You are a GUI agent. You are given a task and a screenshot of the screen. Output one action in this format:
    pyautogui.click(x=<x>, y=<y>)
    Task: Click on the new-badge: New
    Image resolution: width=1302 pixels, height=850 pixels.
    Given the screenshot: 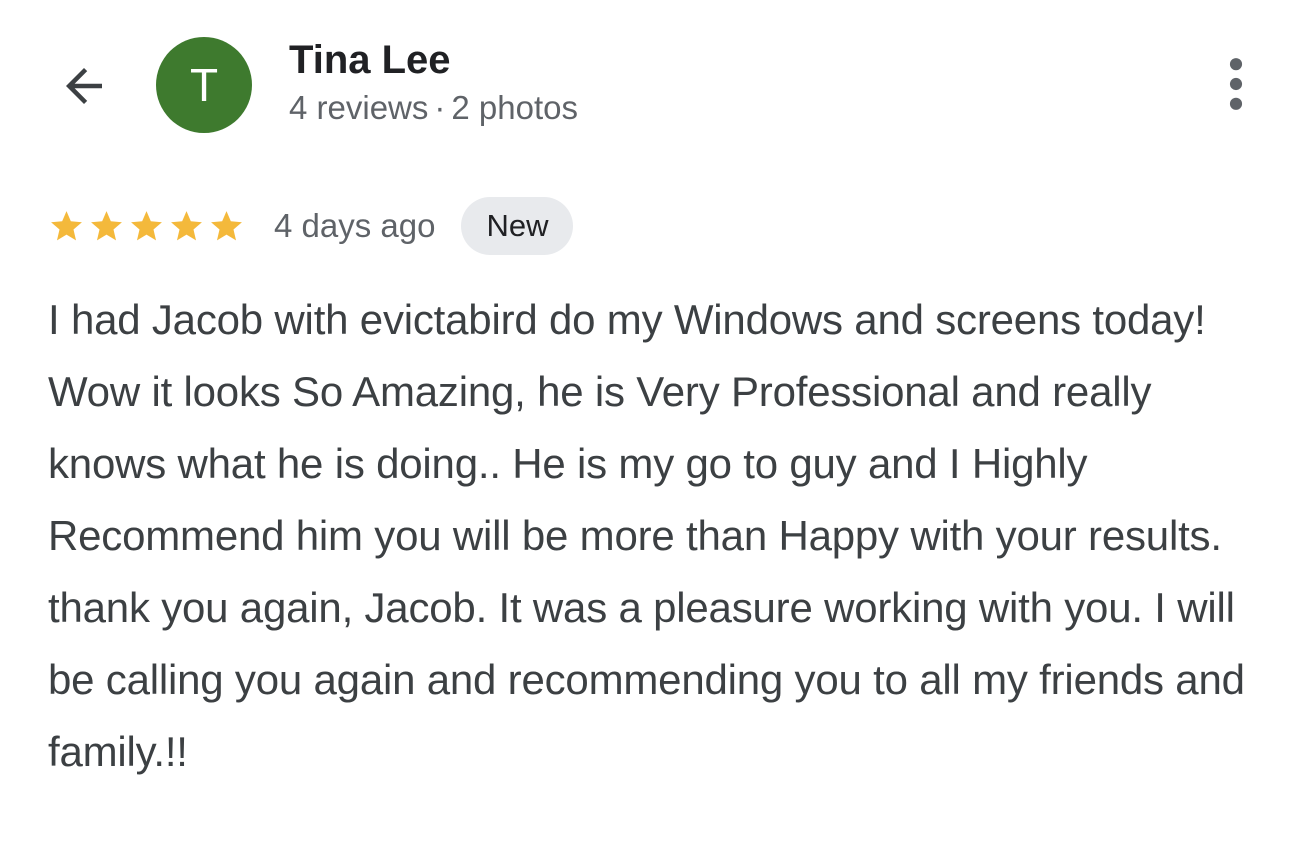 What is the action you would take?
    pyautogui.click(x=517, y=226)
    